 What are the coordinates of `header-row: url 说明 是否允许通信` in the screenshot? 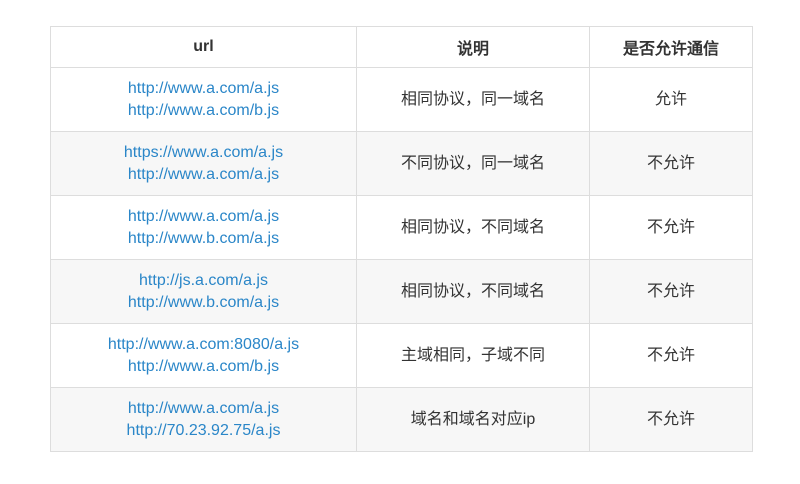 It's located at (401, 47).